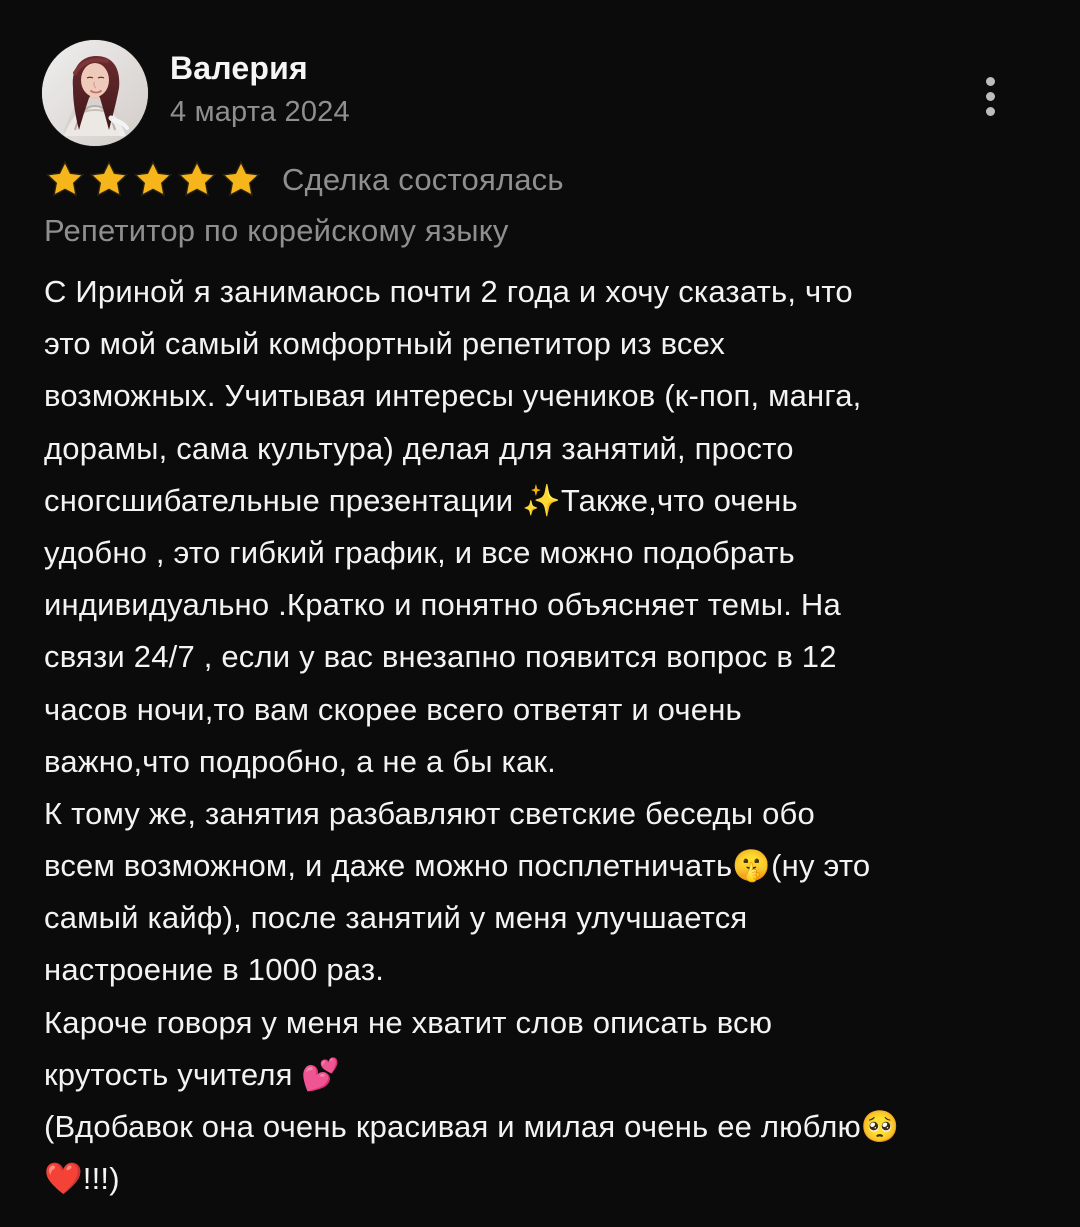  What do you see at coordinates (214, 970) in the screenshot?
I see `review-line: настроение в 1000 раз.` at bounding box center [214, 970].